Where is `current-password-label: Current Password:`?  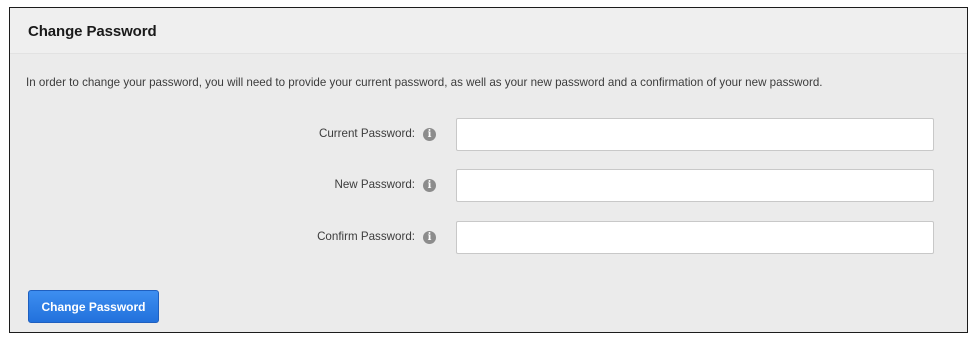 current-password-label: Current Password: is located at coordinates (366, 133).